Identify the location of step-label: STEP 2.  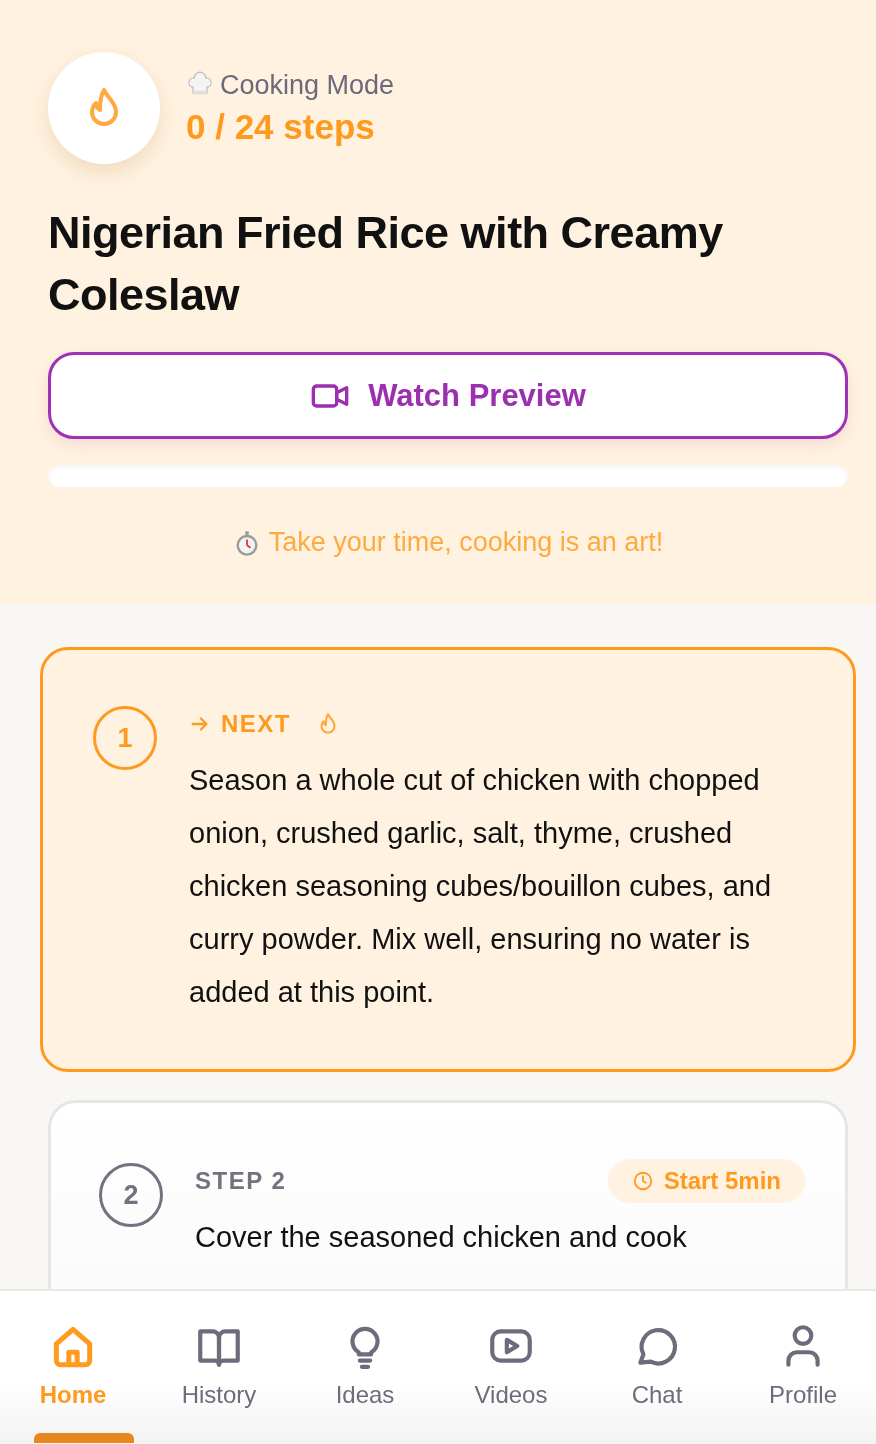
(241, 1181).